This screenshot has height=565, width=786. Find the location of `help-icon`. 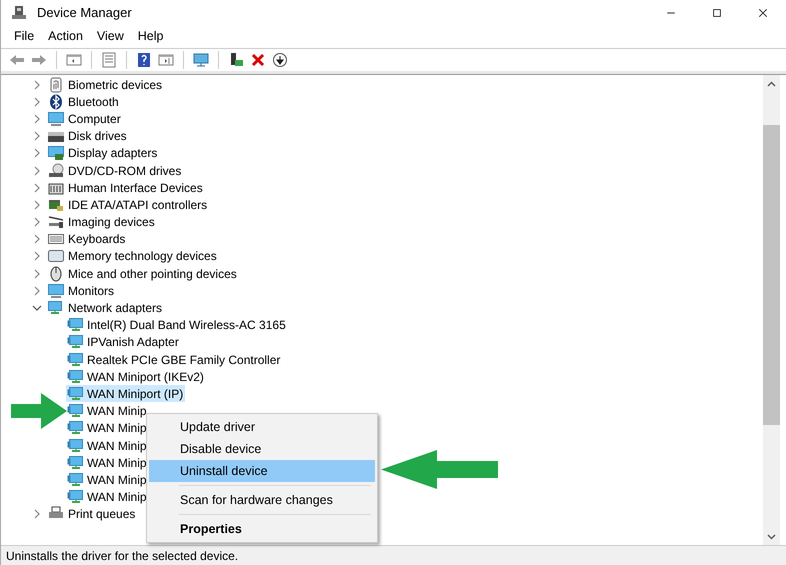

help-icon is located at coordinates (144, 60).